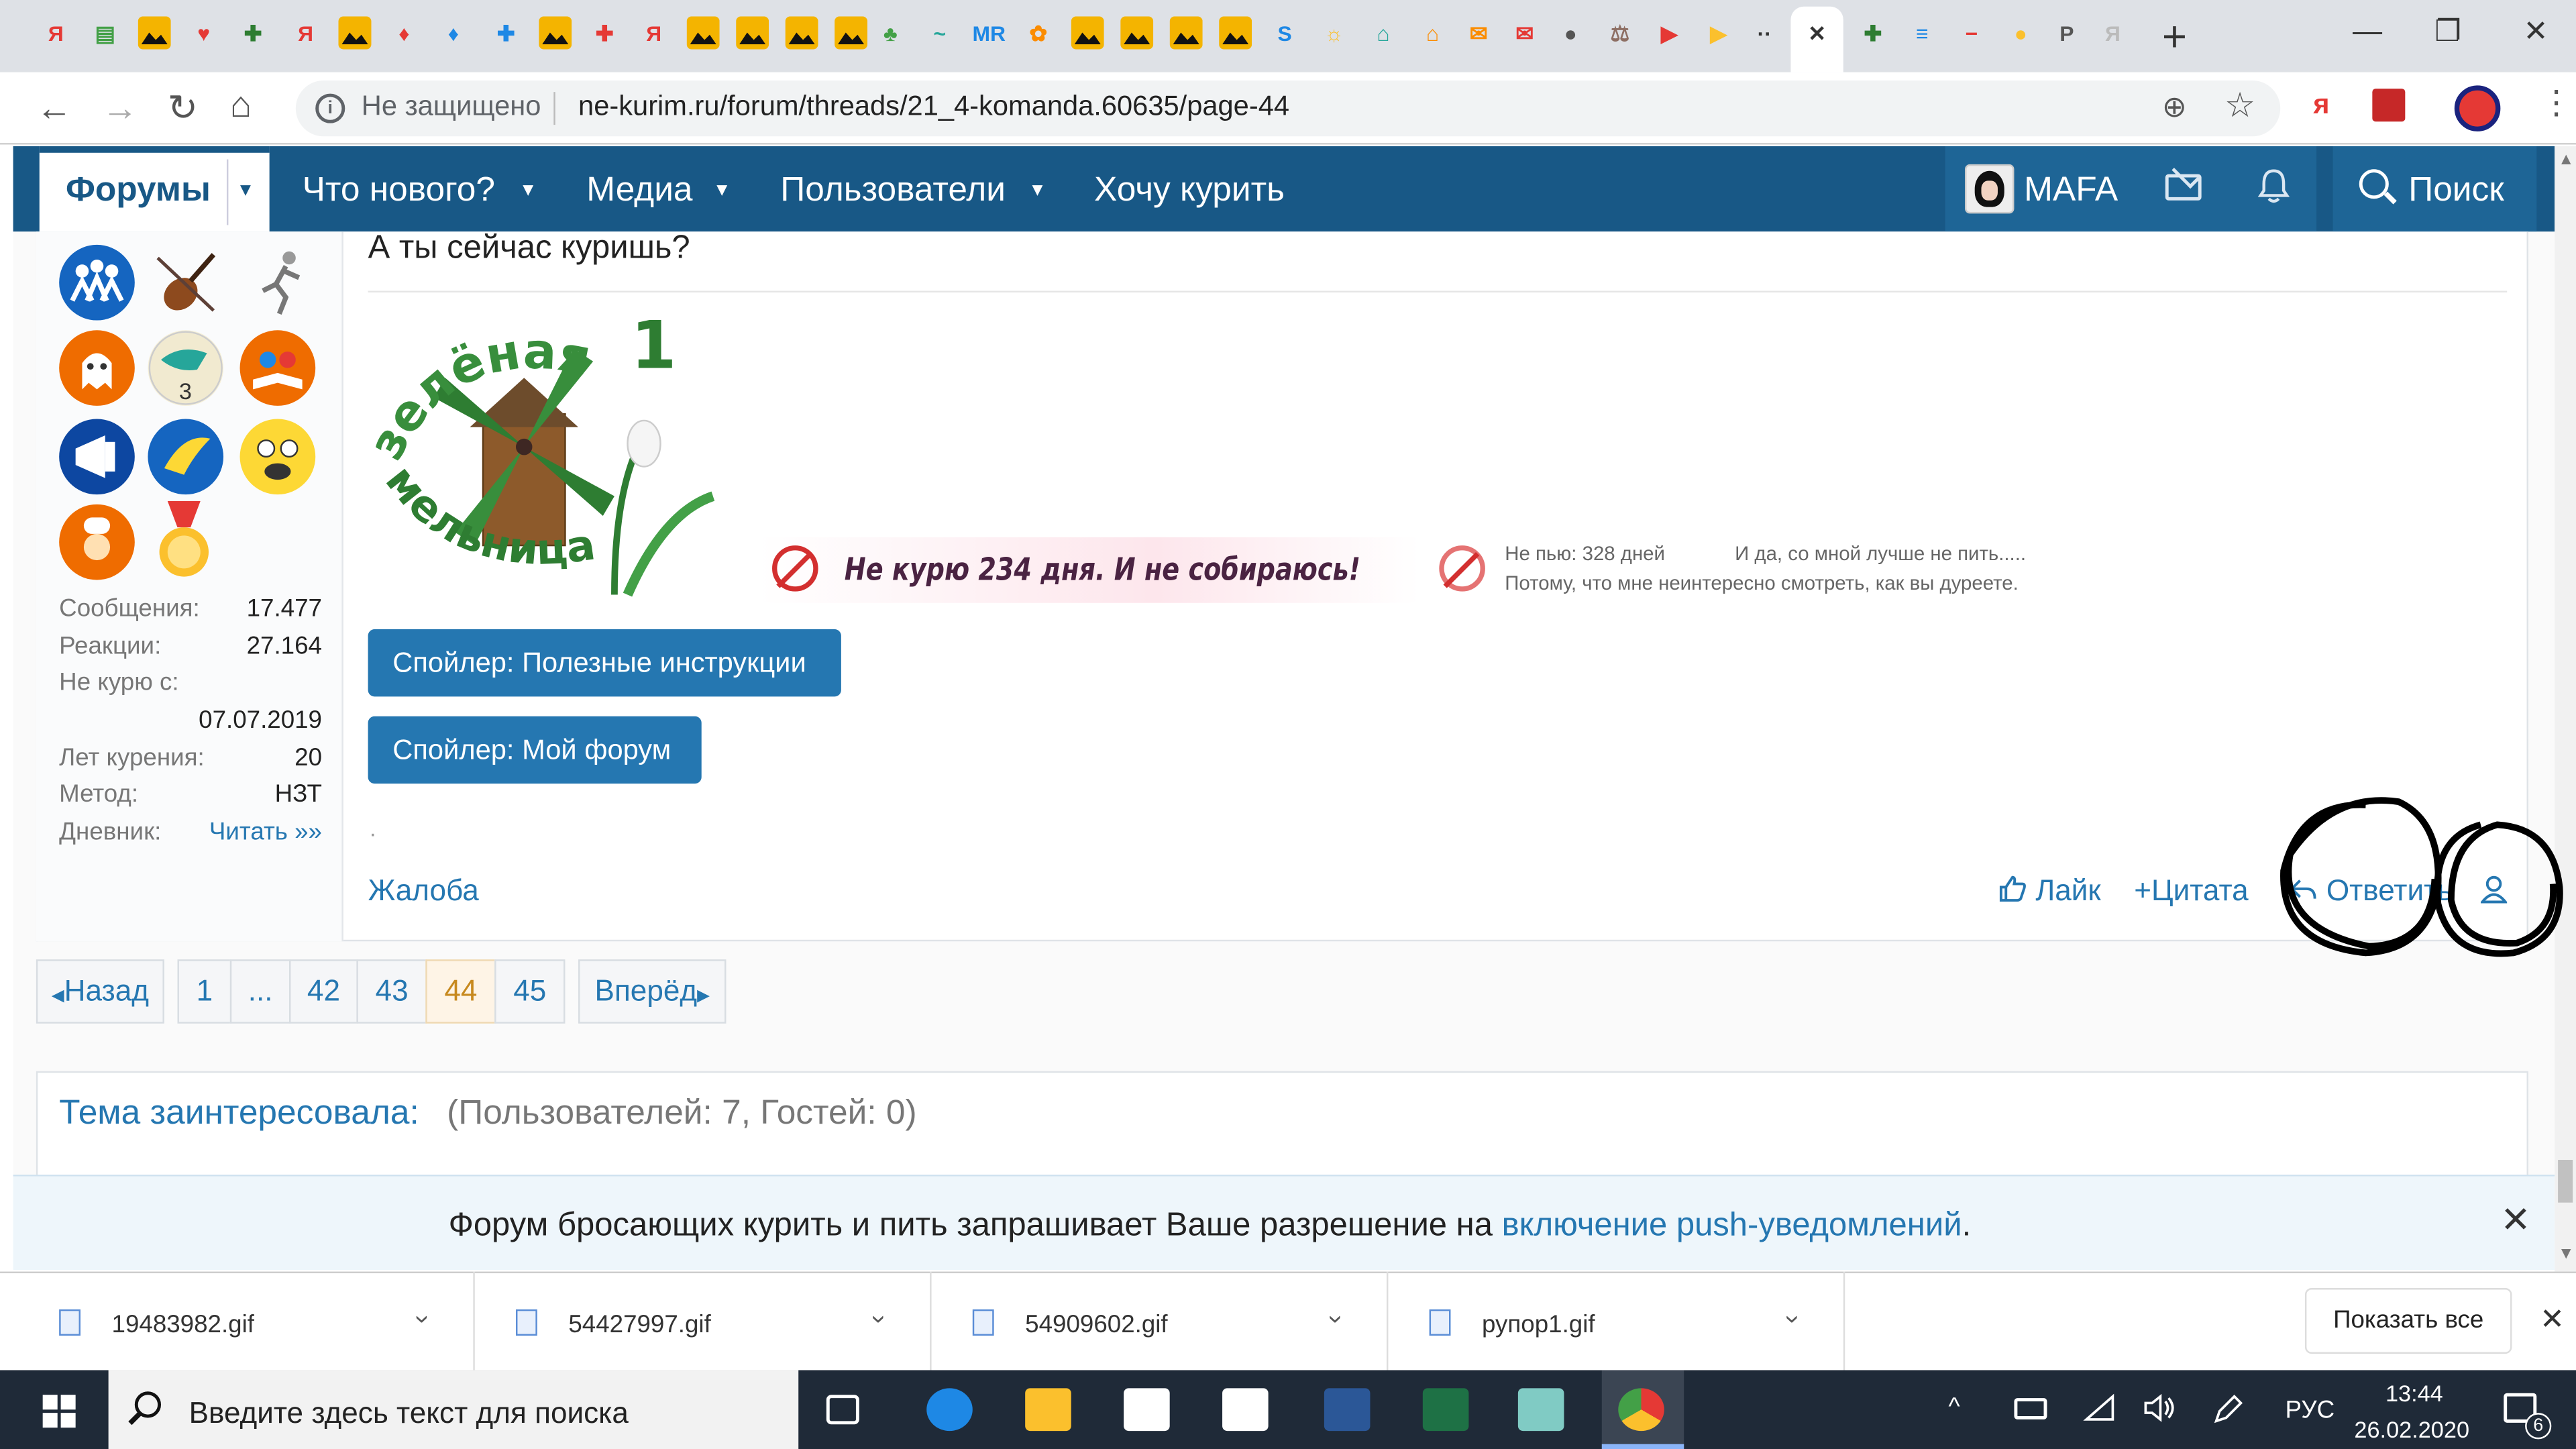 The height and width of the screenshot is (1449, 2576). What do you see at coordinates (2321, 105) in the screenshot?
I see `yandex-extension-icon: я` at bounding box center [2321, 105].